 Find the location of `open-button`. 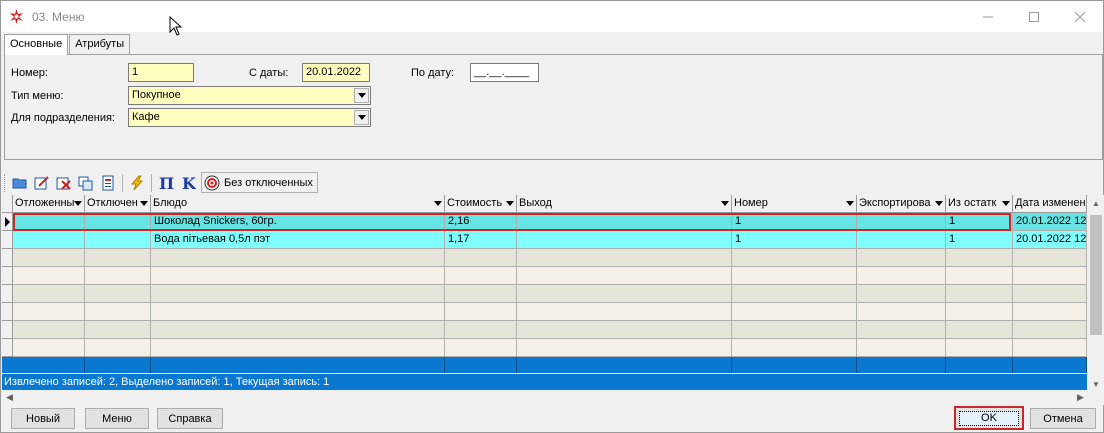

open-button is located at coordinates (20, 183).